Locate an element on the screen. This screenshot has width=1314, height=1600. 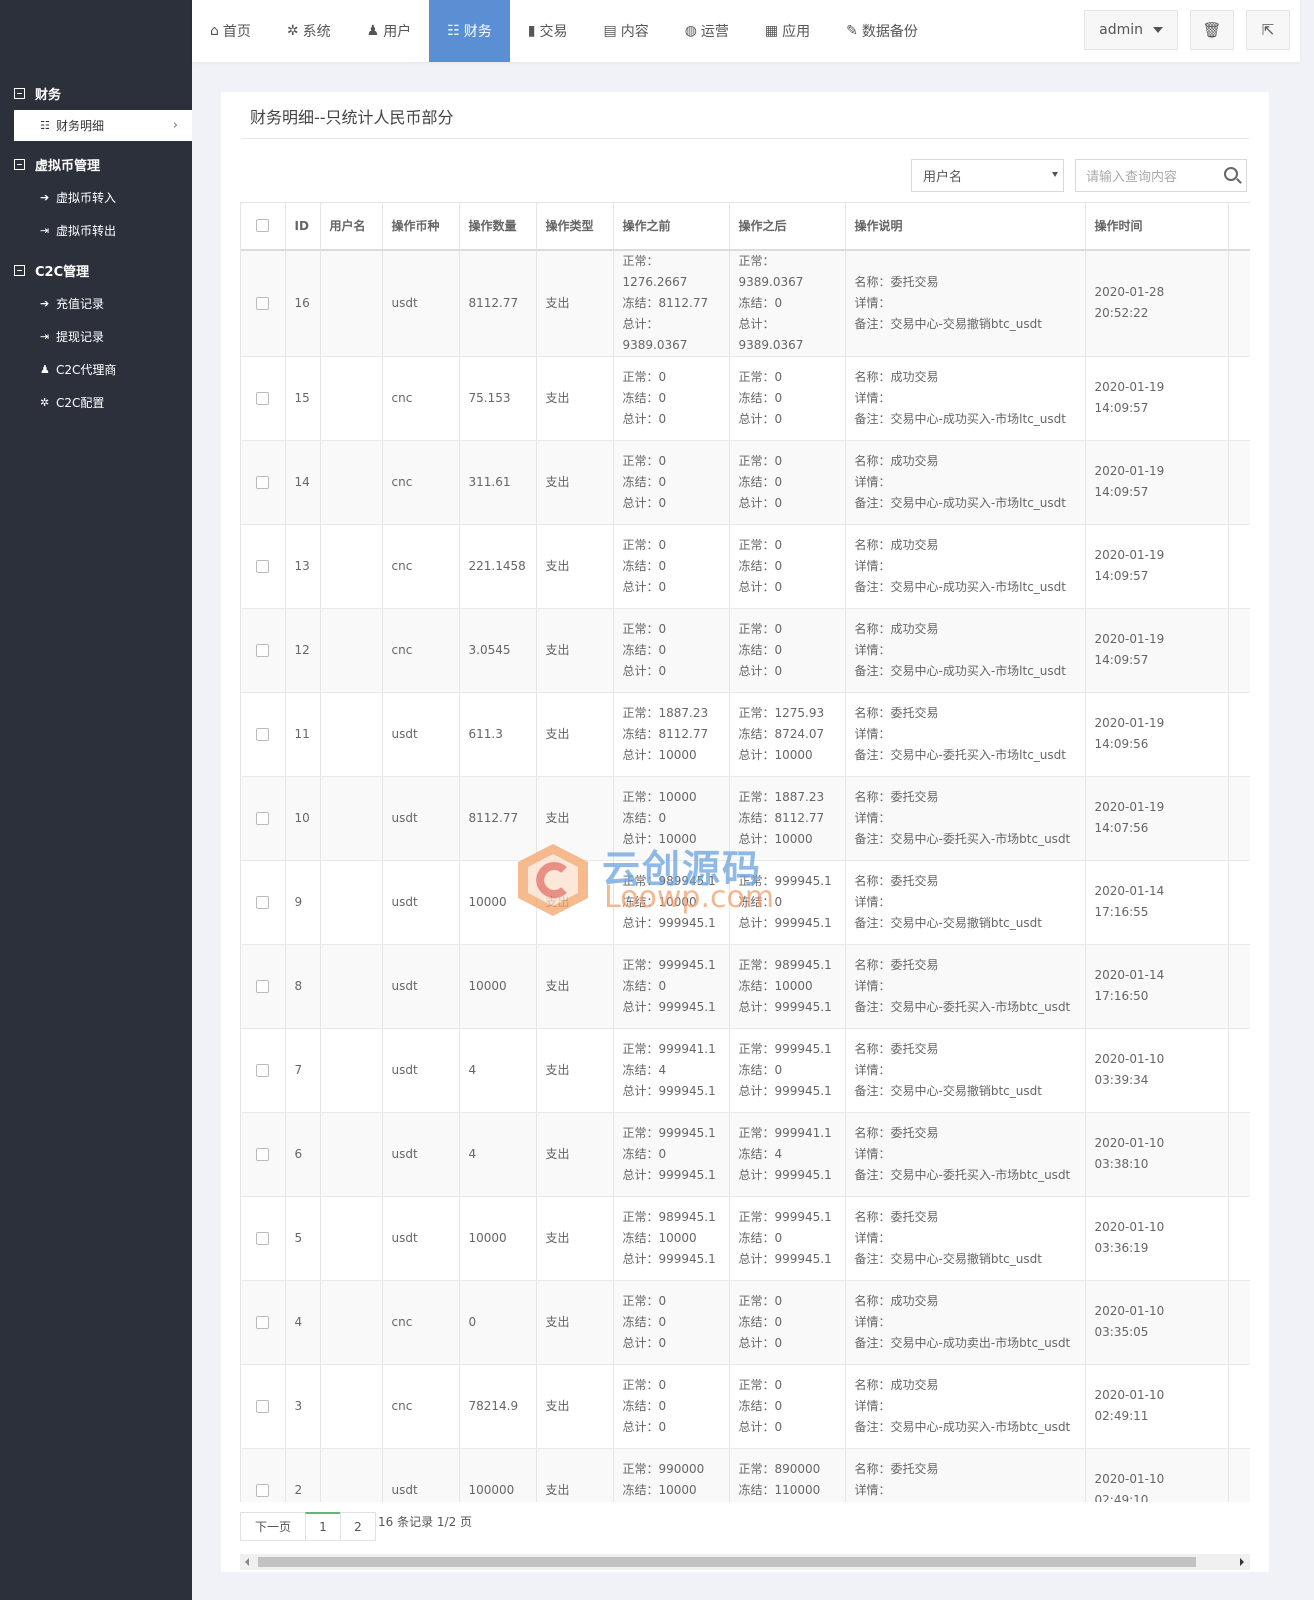
cell-desc: 名称：委托交易 详情： 备注：交易中心-委托买入-市场ltc_usdt is located at coordinates (965, 734).